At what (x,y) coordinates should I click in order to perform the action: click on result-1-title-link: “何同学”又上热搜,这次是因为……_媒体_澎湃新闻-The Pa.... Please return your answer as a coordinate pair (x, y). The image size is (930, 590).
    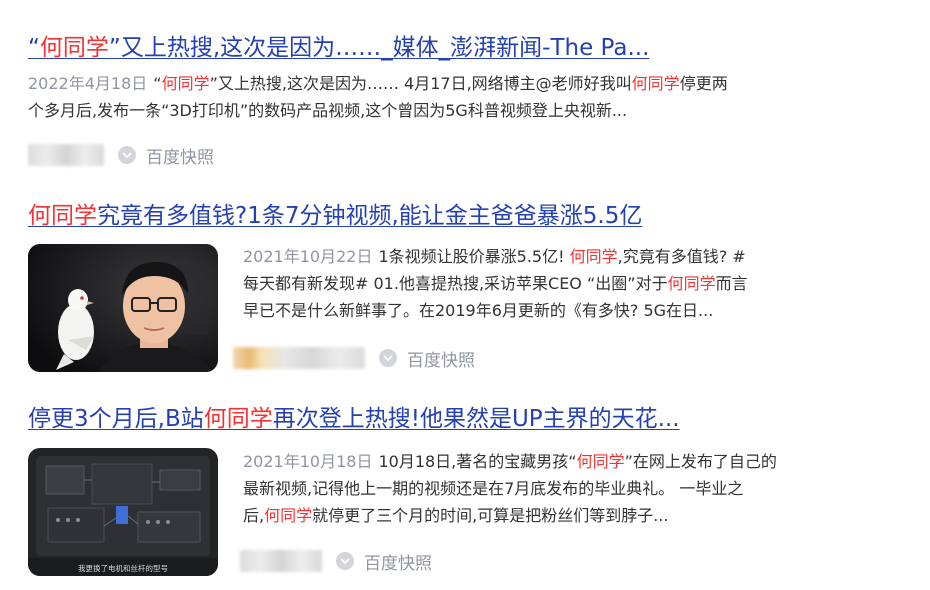
    Looking at the image, I should click on (338, 48).